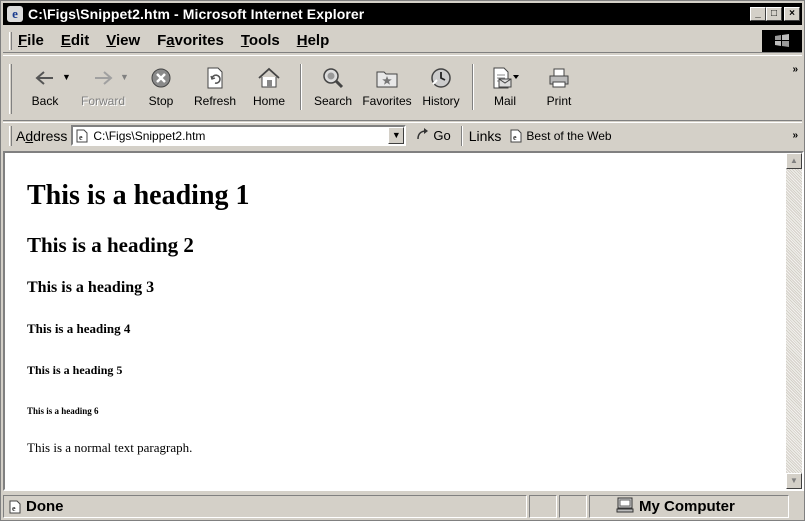 The image size is (805, 521). I want to click on menu-tools: Tools, so click(260, 40).